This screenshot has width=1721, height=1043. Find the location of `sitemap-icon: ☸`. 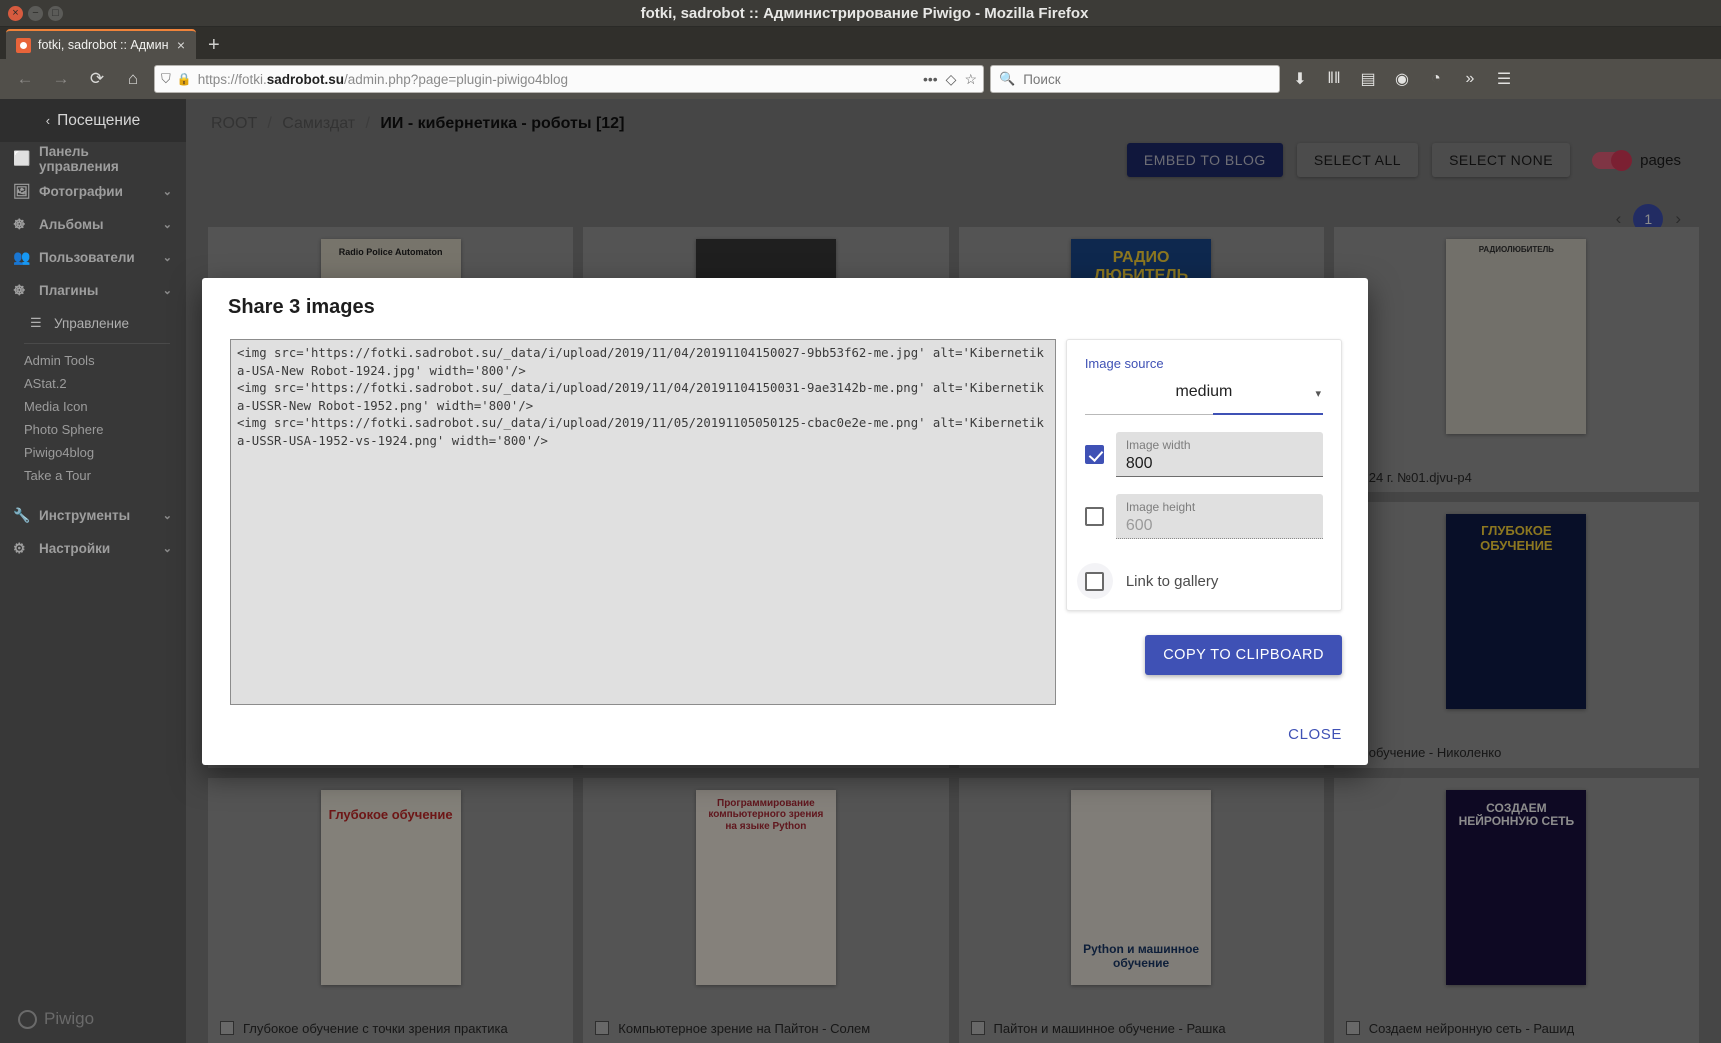

sitemap-icon: ☸ is located at coordinates (19, 224).